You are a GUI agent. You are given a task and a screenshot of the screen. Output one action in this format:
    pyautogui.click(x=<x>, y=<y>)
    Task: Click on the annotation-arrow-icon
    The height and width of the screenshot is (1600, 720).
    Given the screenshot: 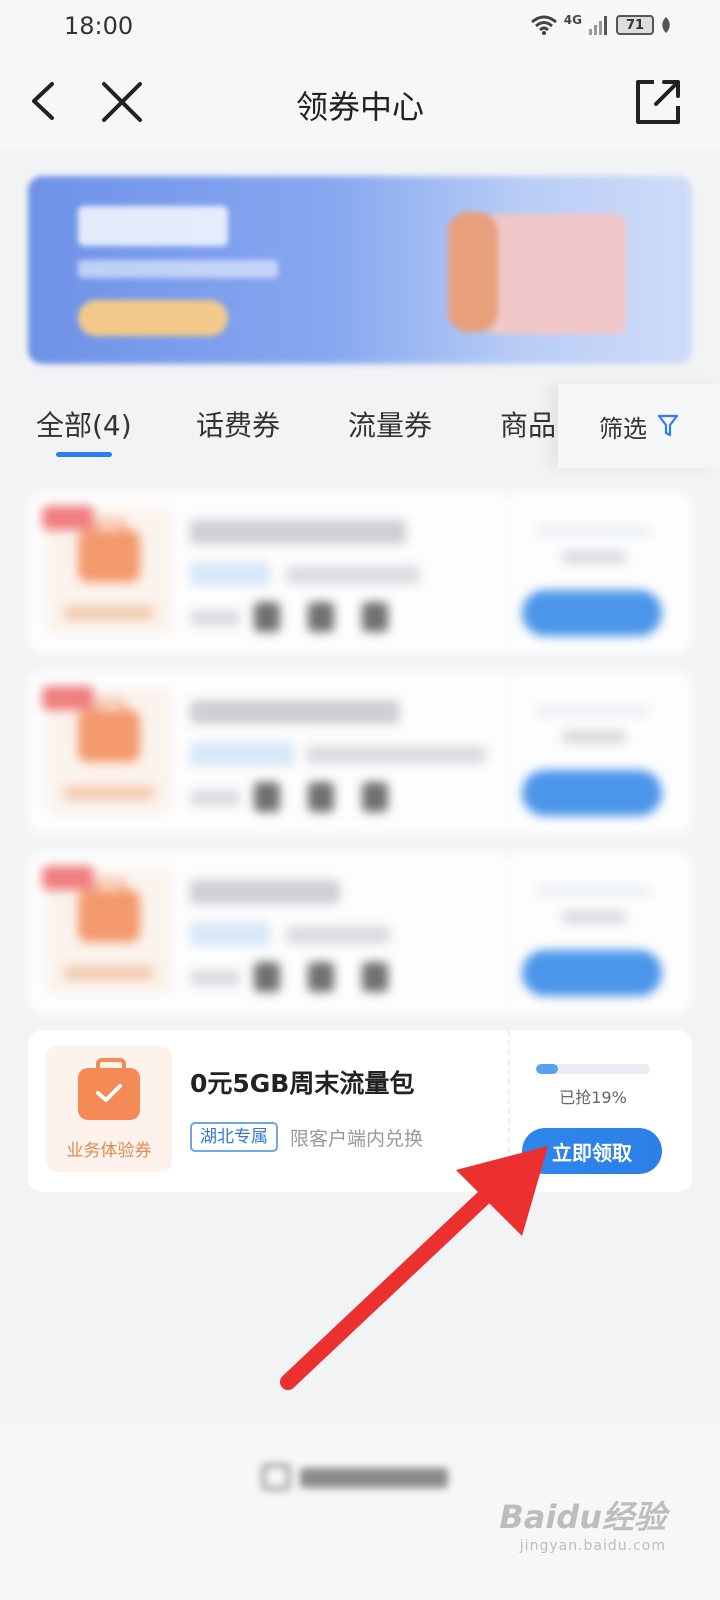 What is the action you would take?
    pyautogui.click(x=414, y=1268)
    